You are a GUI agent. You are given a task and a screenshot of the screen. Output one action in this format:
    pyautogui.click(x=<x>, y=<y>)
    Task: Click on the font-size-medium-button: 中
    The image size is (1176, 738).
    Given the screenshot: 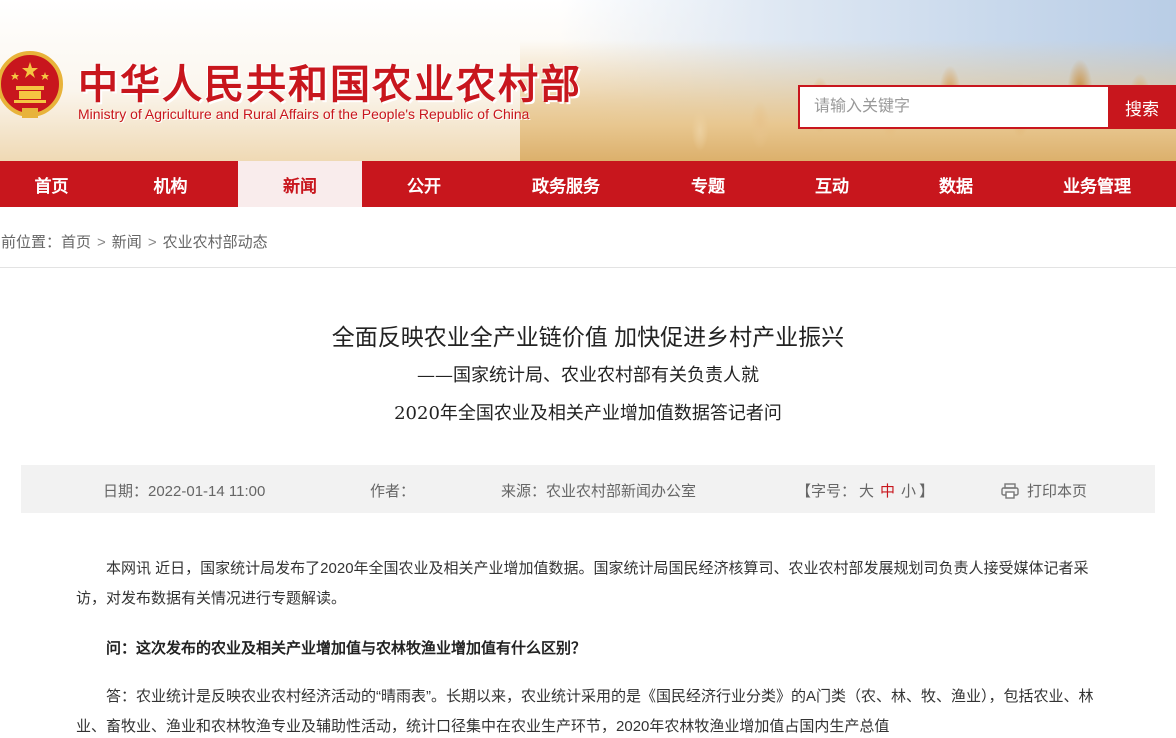 What is the action you would take?
    pyautogui.click(x=887, y=491)
    